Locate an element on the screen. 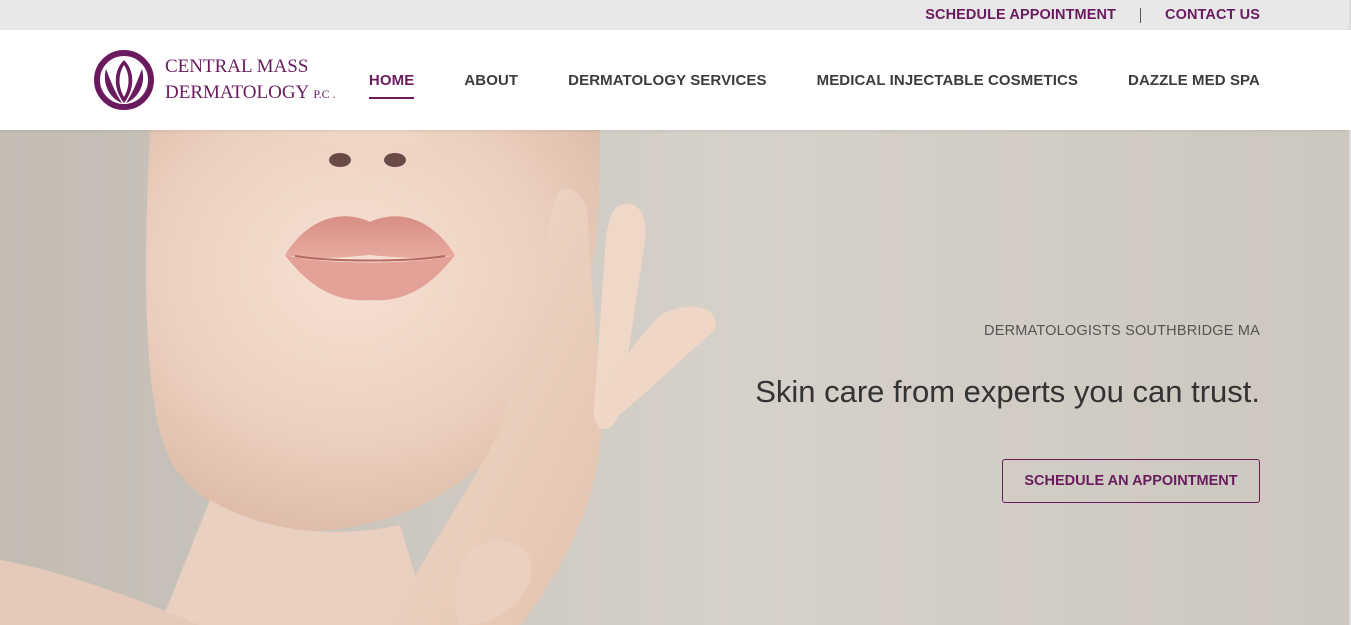  logo-suffix: P.C . is located at coordinates (324, 93).